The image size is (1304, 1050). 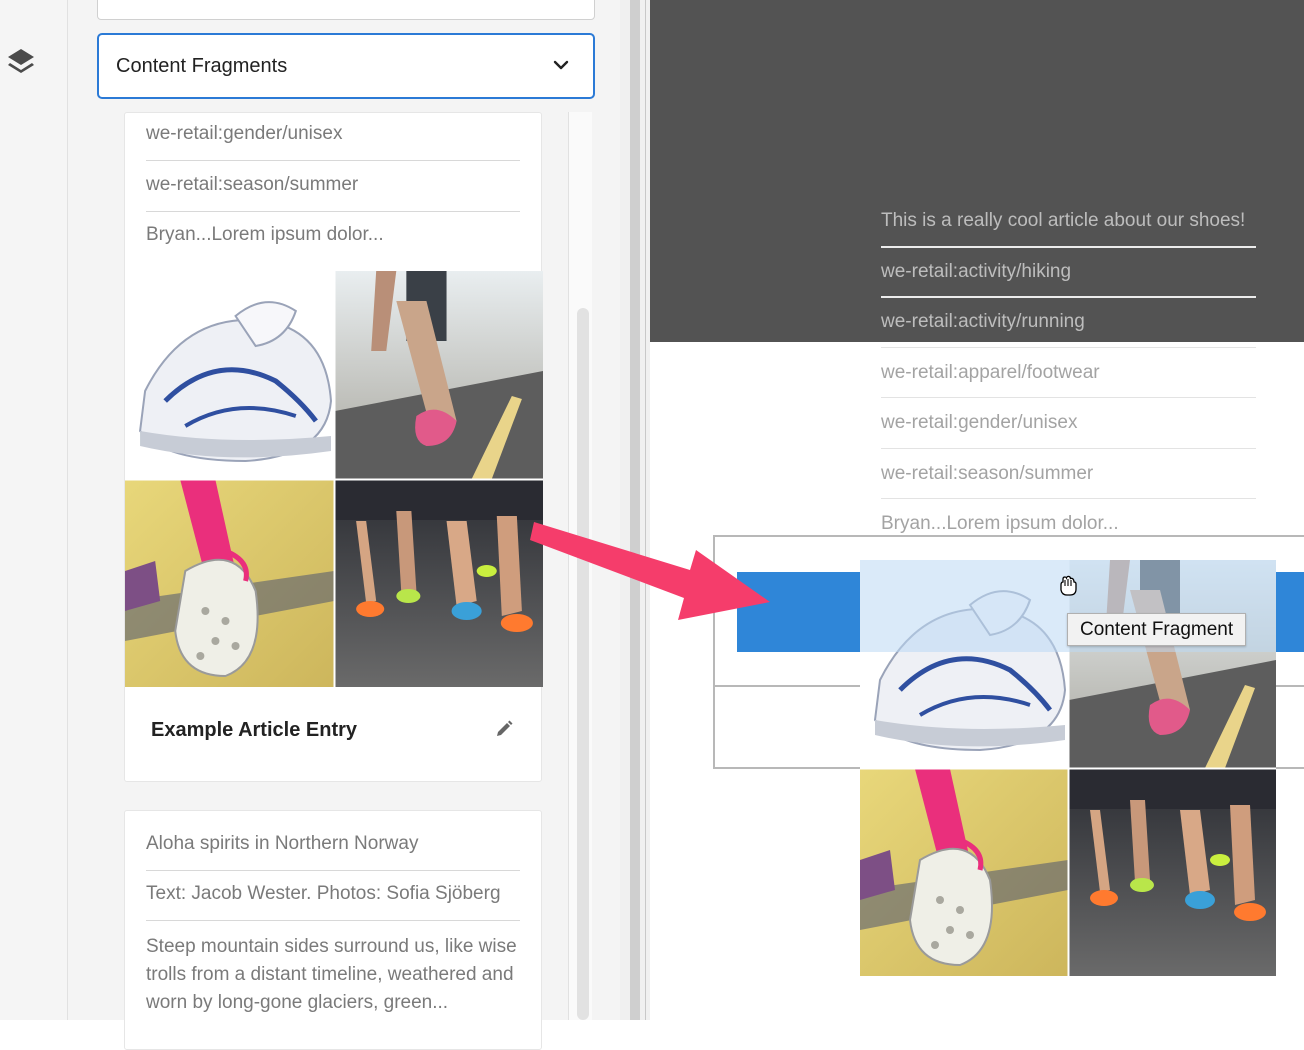 I want to click on card-meta-line: Aloha spirits in Northern Norway, so click(x=282, y=843).